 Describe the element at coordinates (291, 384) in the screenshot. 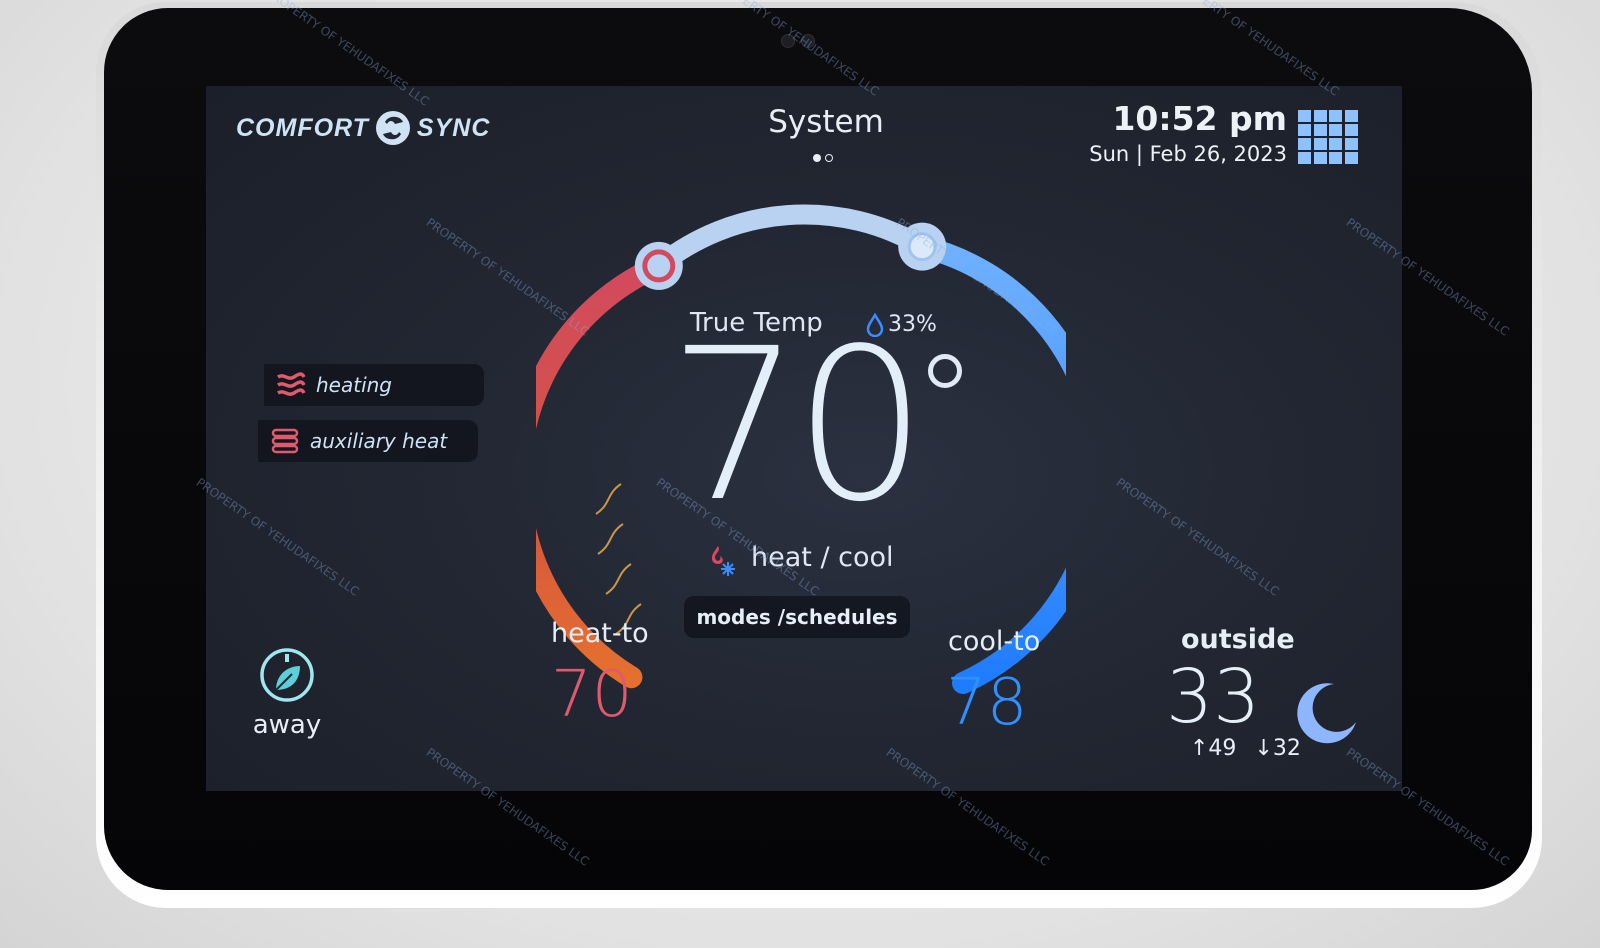

I see `heating-waves-icon` at that location.